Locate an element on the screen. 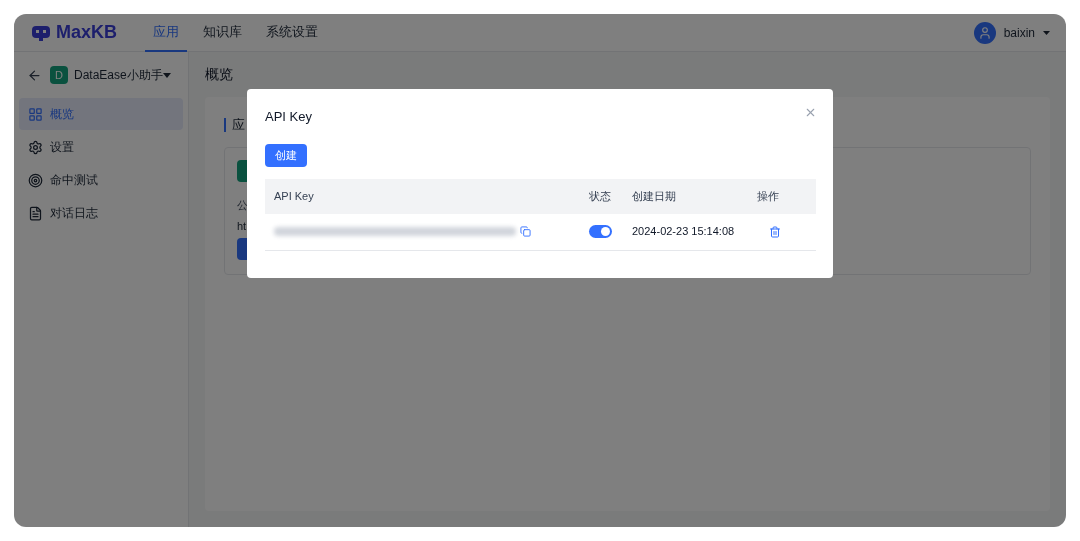  sidebar-item: 概览 is located at coordinates (101, 114).